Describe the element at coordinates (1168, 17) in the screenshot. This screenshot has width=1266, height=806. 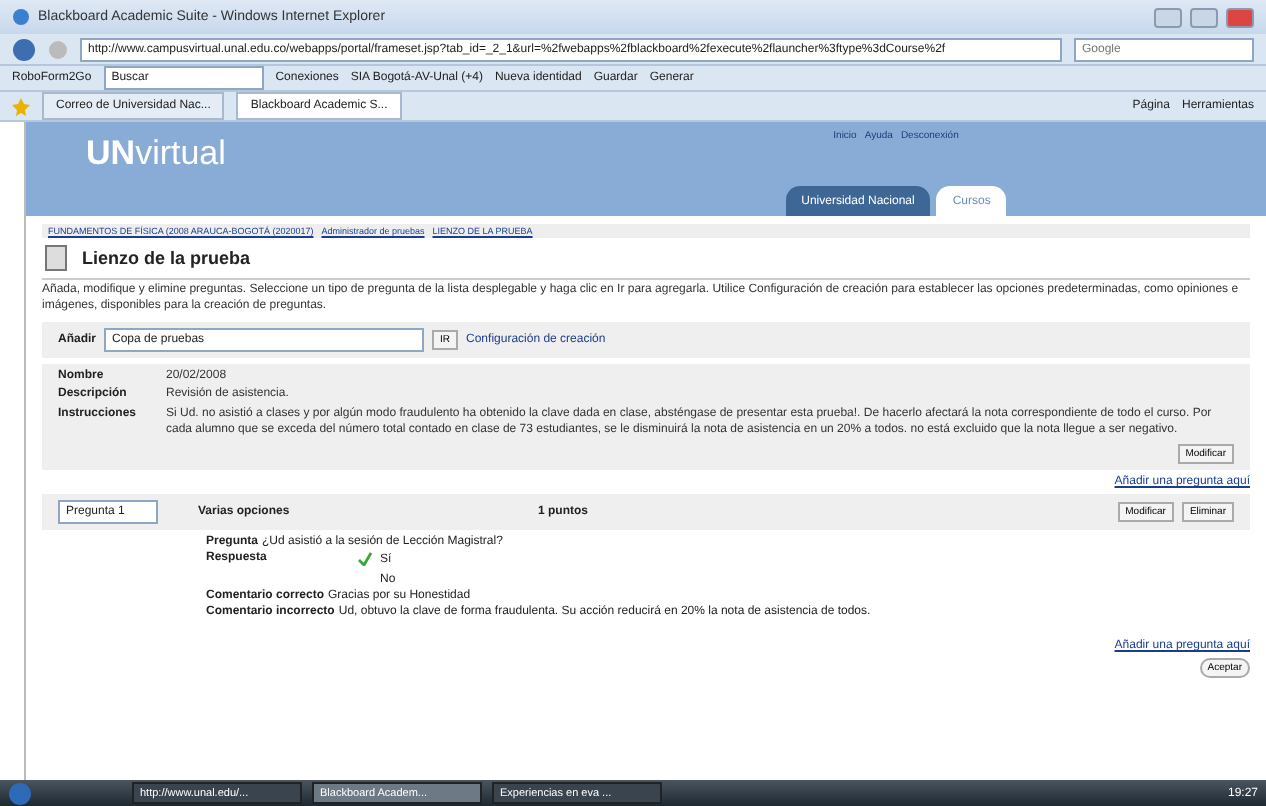
I see `minimize-button` at that location.